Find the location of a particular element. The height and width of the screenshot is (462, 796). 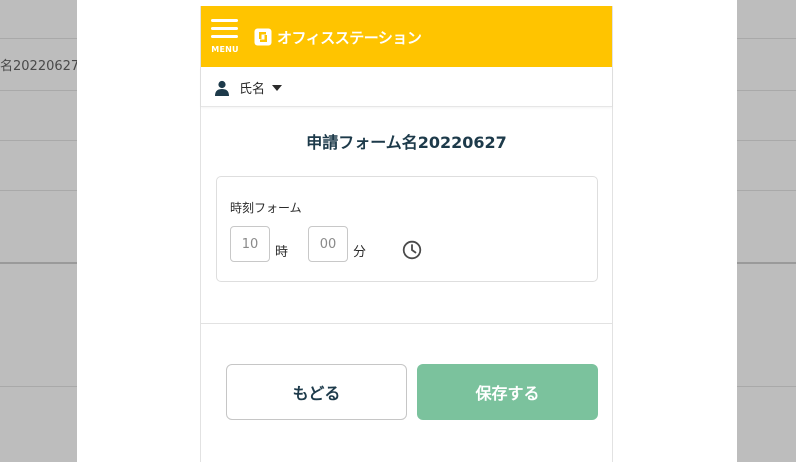

app-logo: オフィスステーション is located at coordinates (338, 37).